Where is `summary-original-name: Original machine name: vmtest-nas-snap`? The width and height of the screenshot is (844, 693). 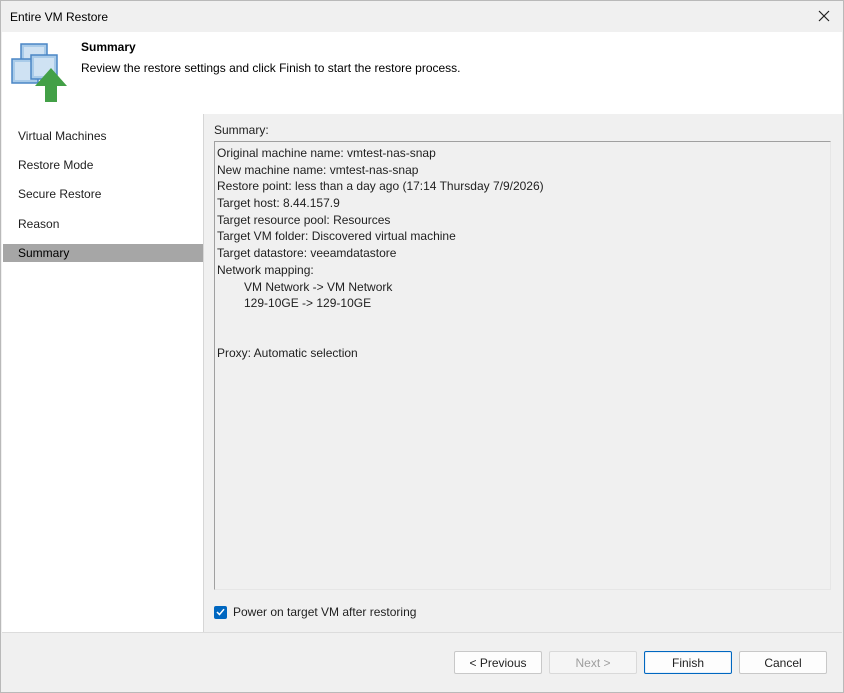 summary-original-name: Original machine name: vmtest-nas-snap is located at coordinates (326, 153).